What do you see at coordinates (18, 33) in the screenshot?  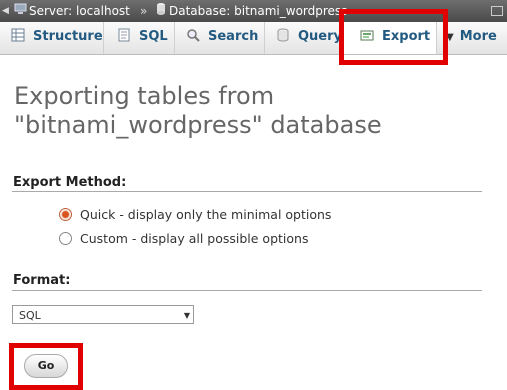 I see `structure-icon` at bounding box center [18, 33].